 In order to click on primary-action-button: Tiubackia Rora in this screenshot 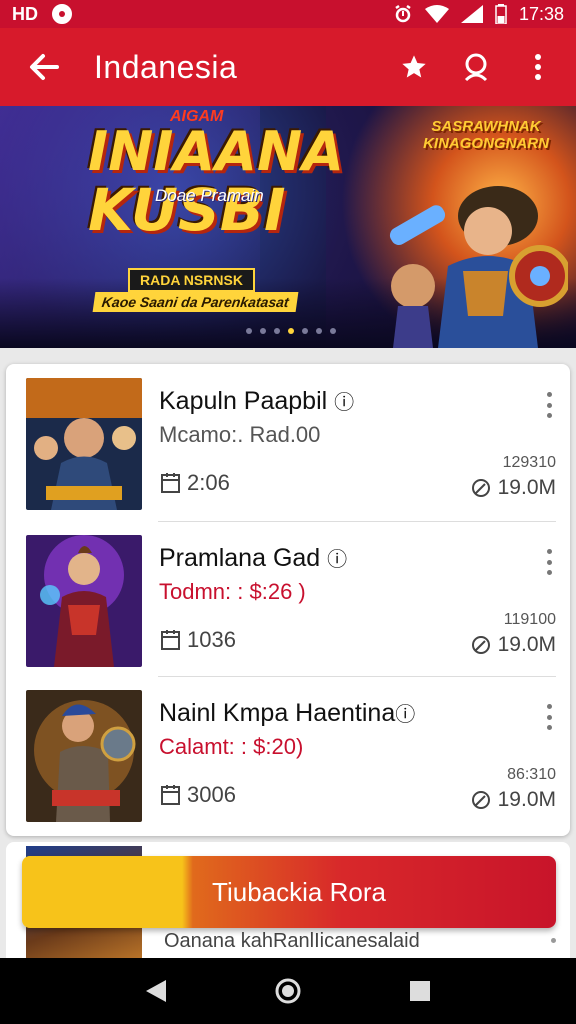, I will do `click(289, 892)`.